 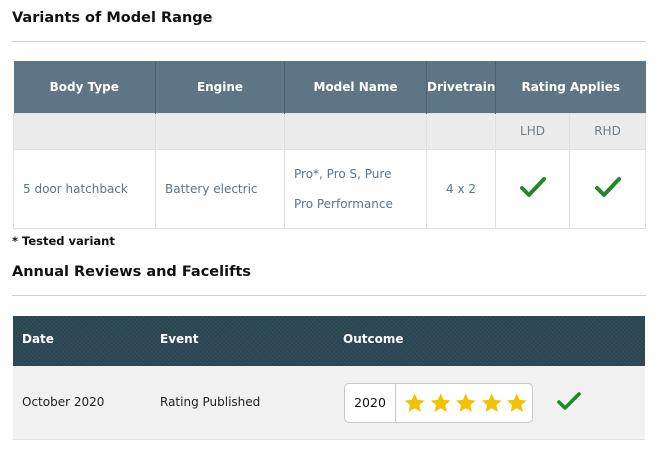 I want to click on cell-lhd, so click(x=532, y=188).